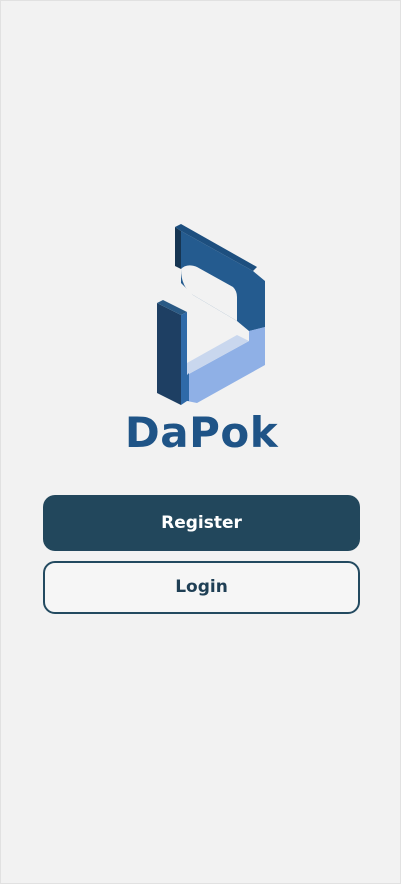 This screenshot has width=401, height=884. Describe the element at coordinates (201, 587) in the screenshot. I see `login-button: Login` at that location.